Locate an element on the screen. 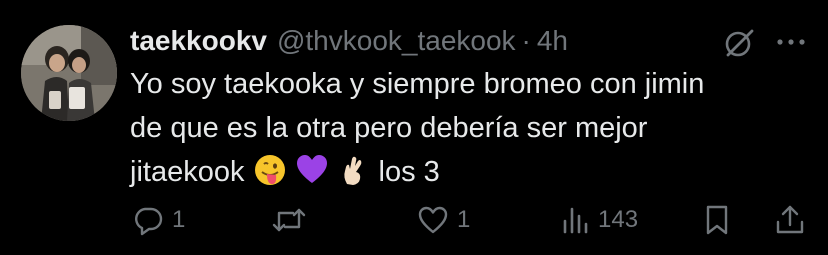 Image resolution: width=828 pixels, height=255 pixels. reply-count: 1 is located at coordinates (179, 219).